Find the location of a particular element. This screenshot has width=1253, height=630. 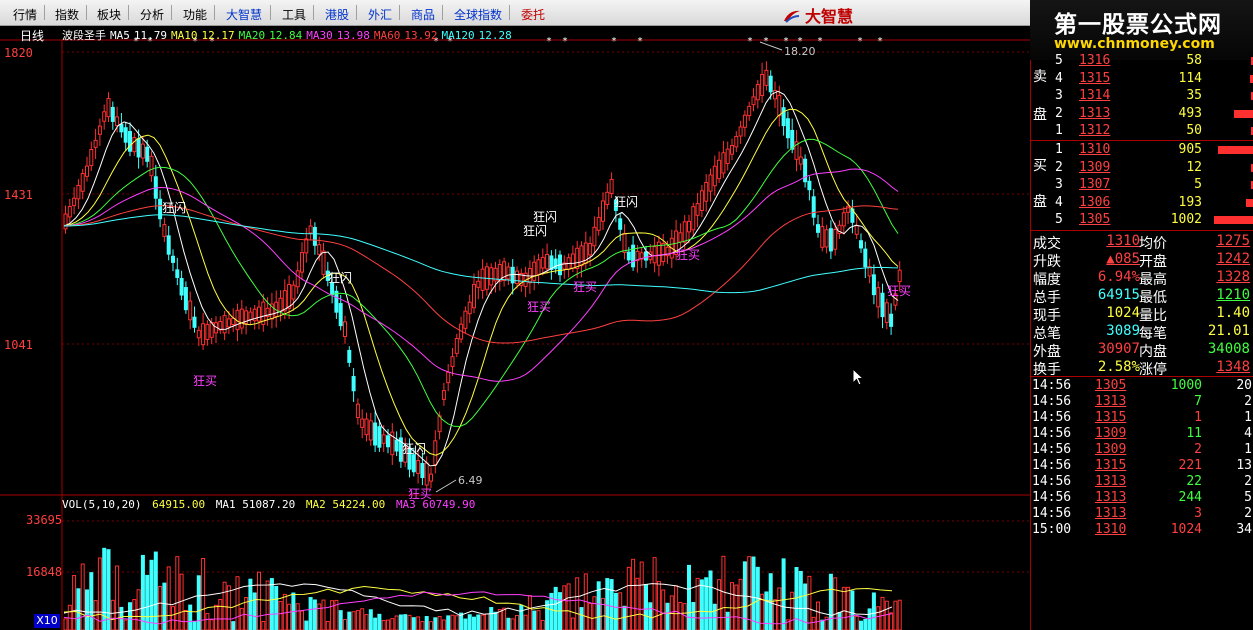

tick-count: 2 is located at coordinates (1248, 401).